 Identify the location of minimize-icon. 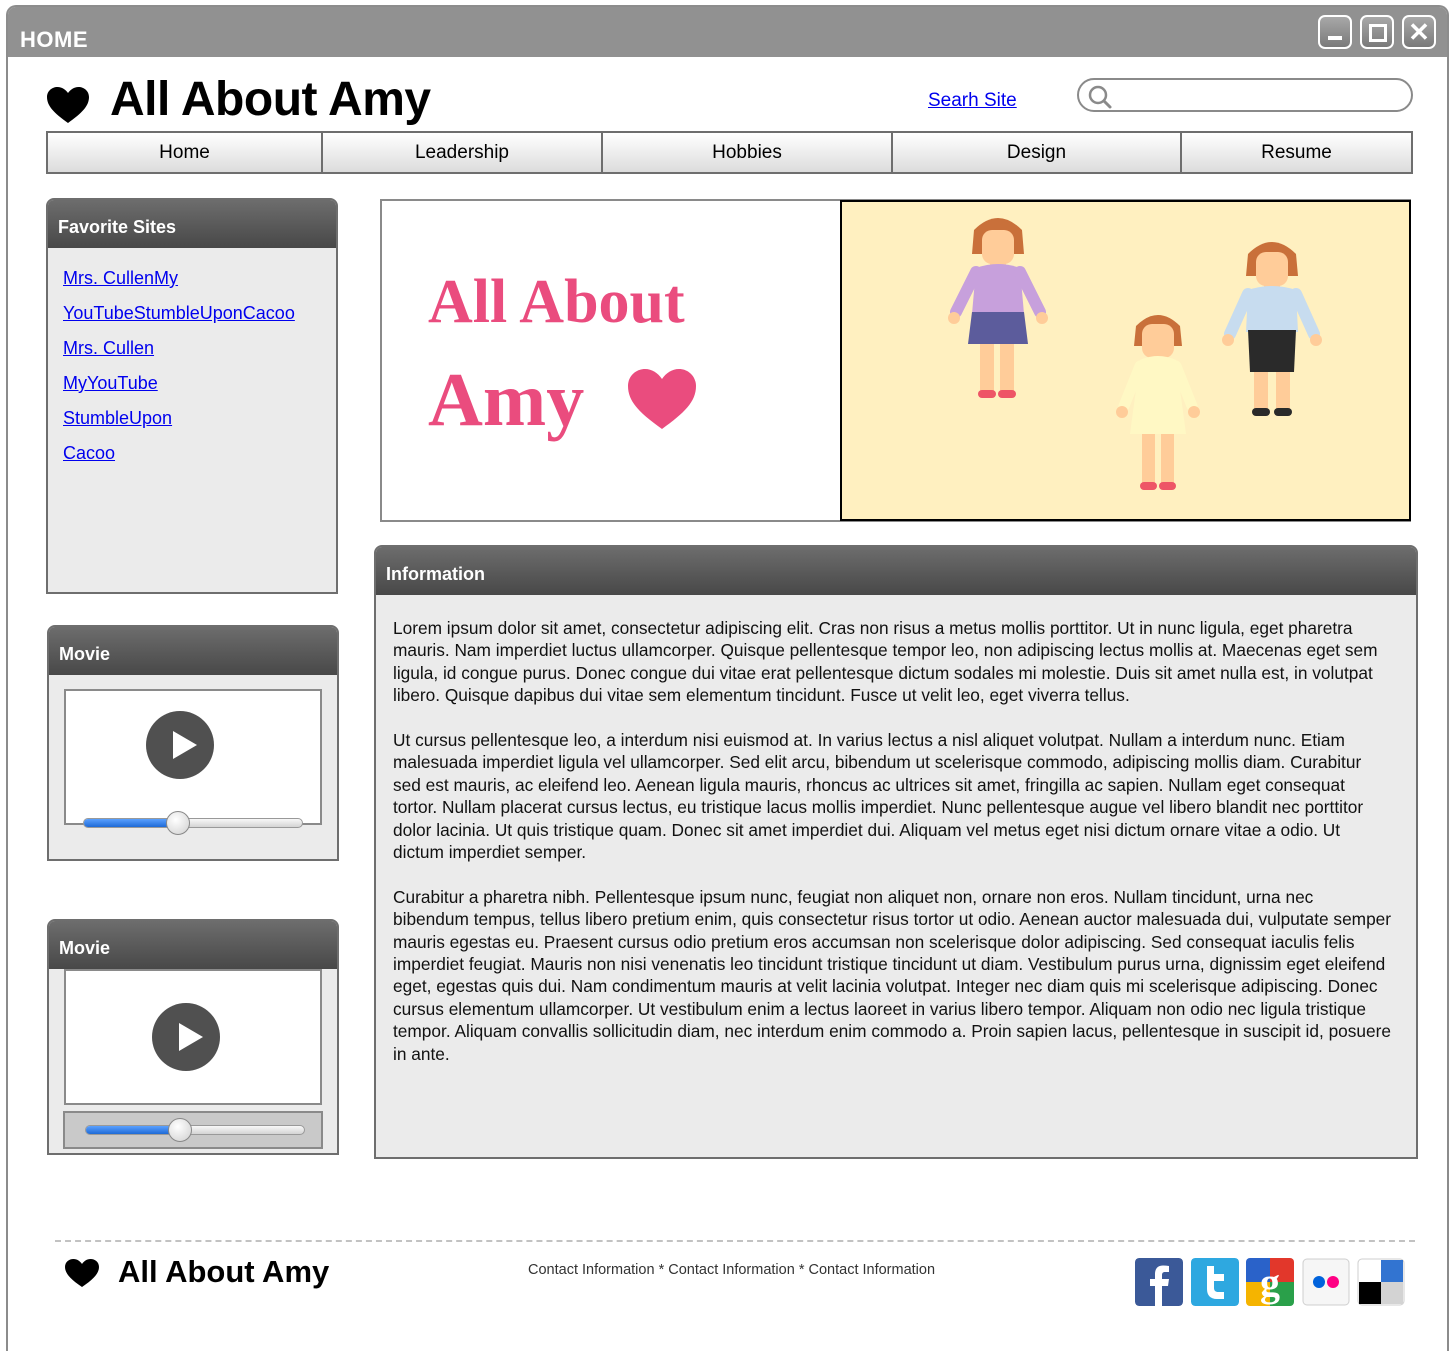
(1335, 32).